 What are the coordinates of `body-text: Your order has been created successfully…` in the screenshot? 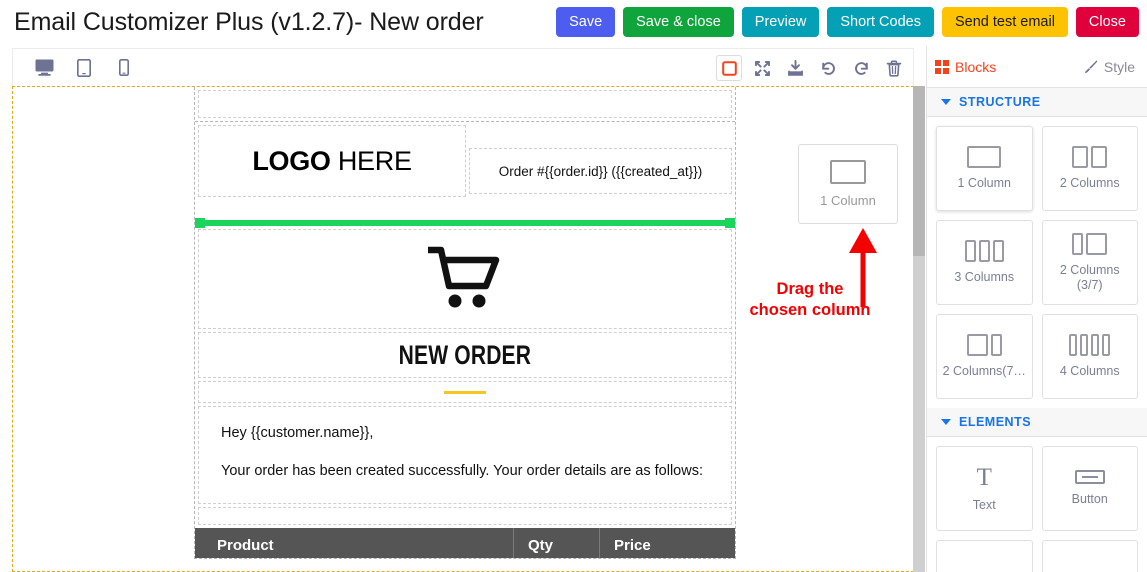 It's located at (462, 471).